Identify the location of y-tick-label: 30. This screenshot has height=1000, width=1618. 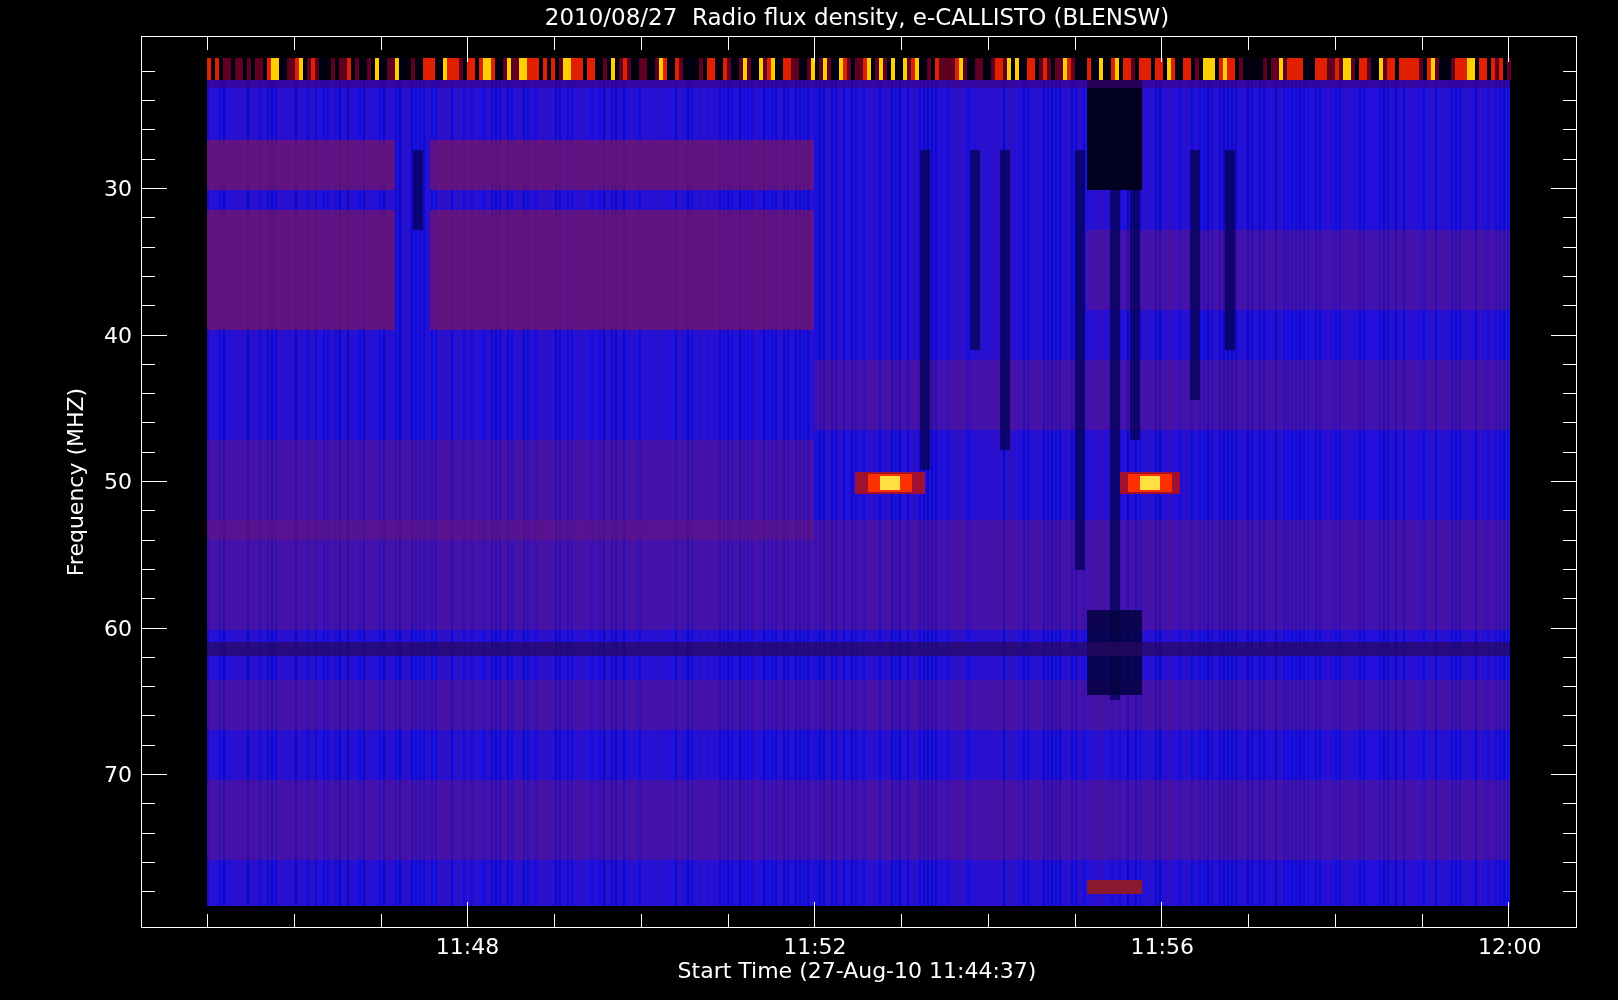
(118, 188).